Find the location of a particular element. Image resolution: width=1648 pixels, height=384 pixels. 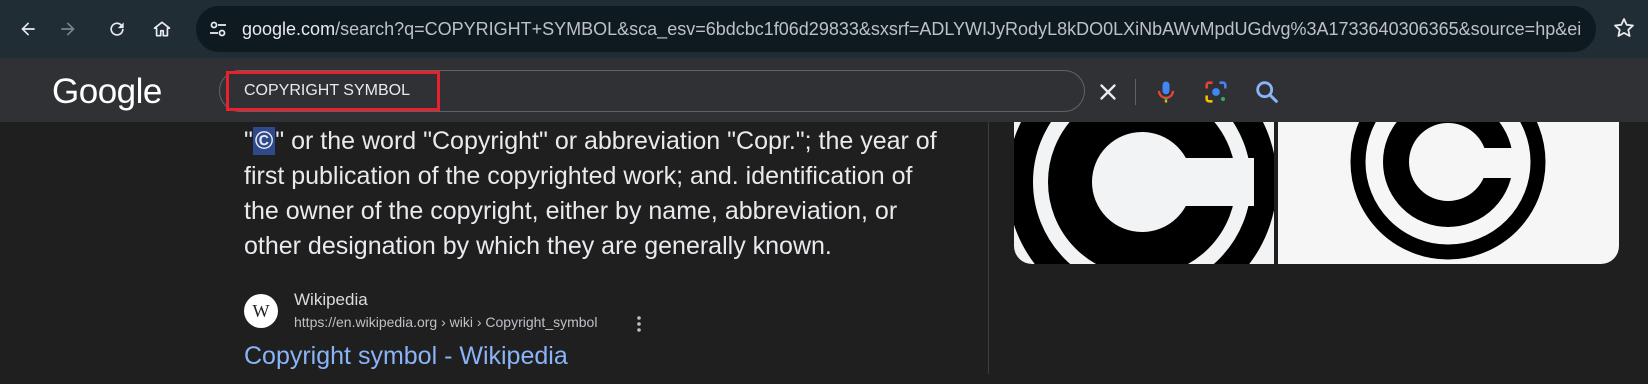

back-icon is located at coordinates (28, 29).